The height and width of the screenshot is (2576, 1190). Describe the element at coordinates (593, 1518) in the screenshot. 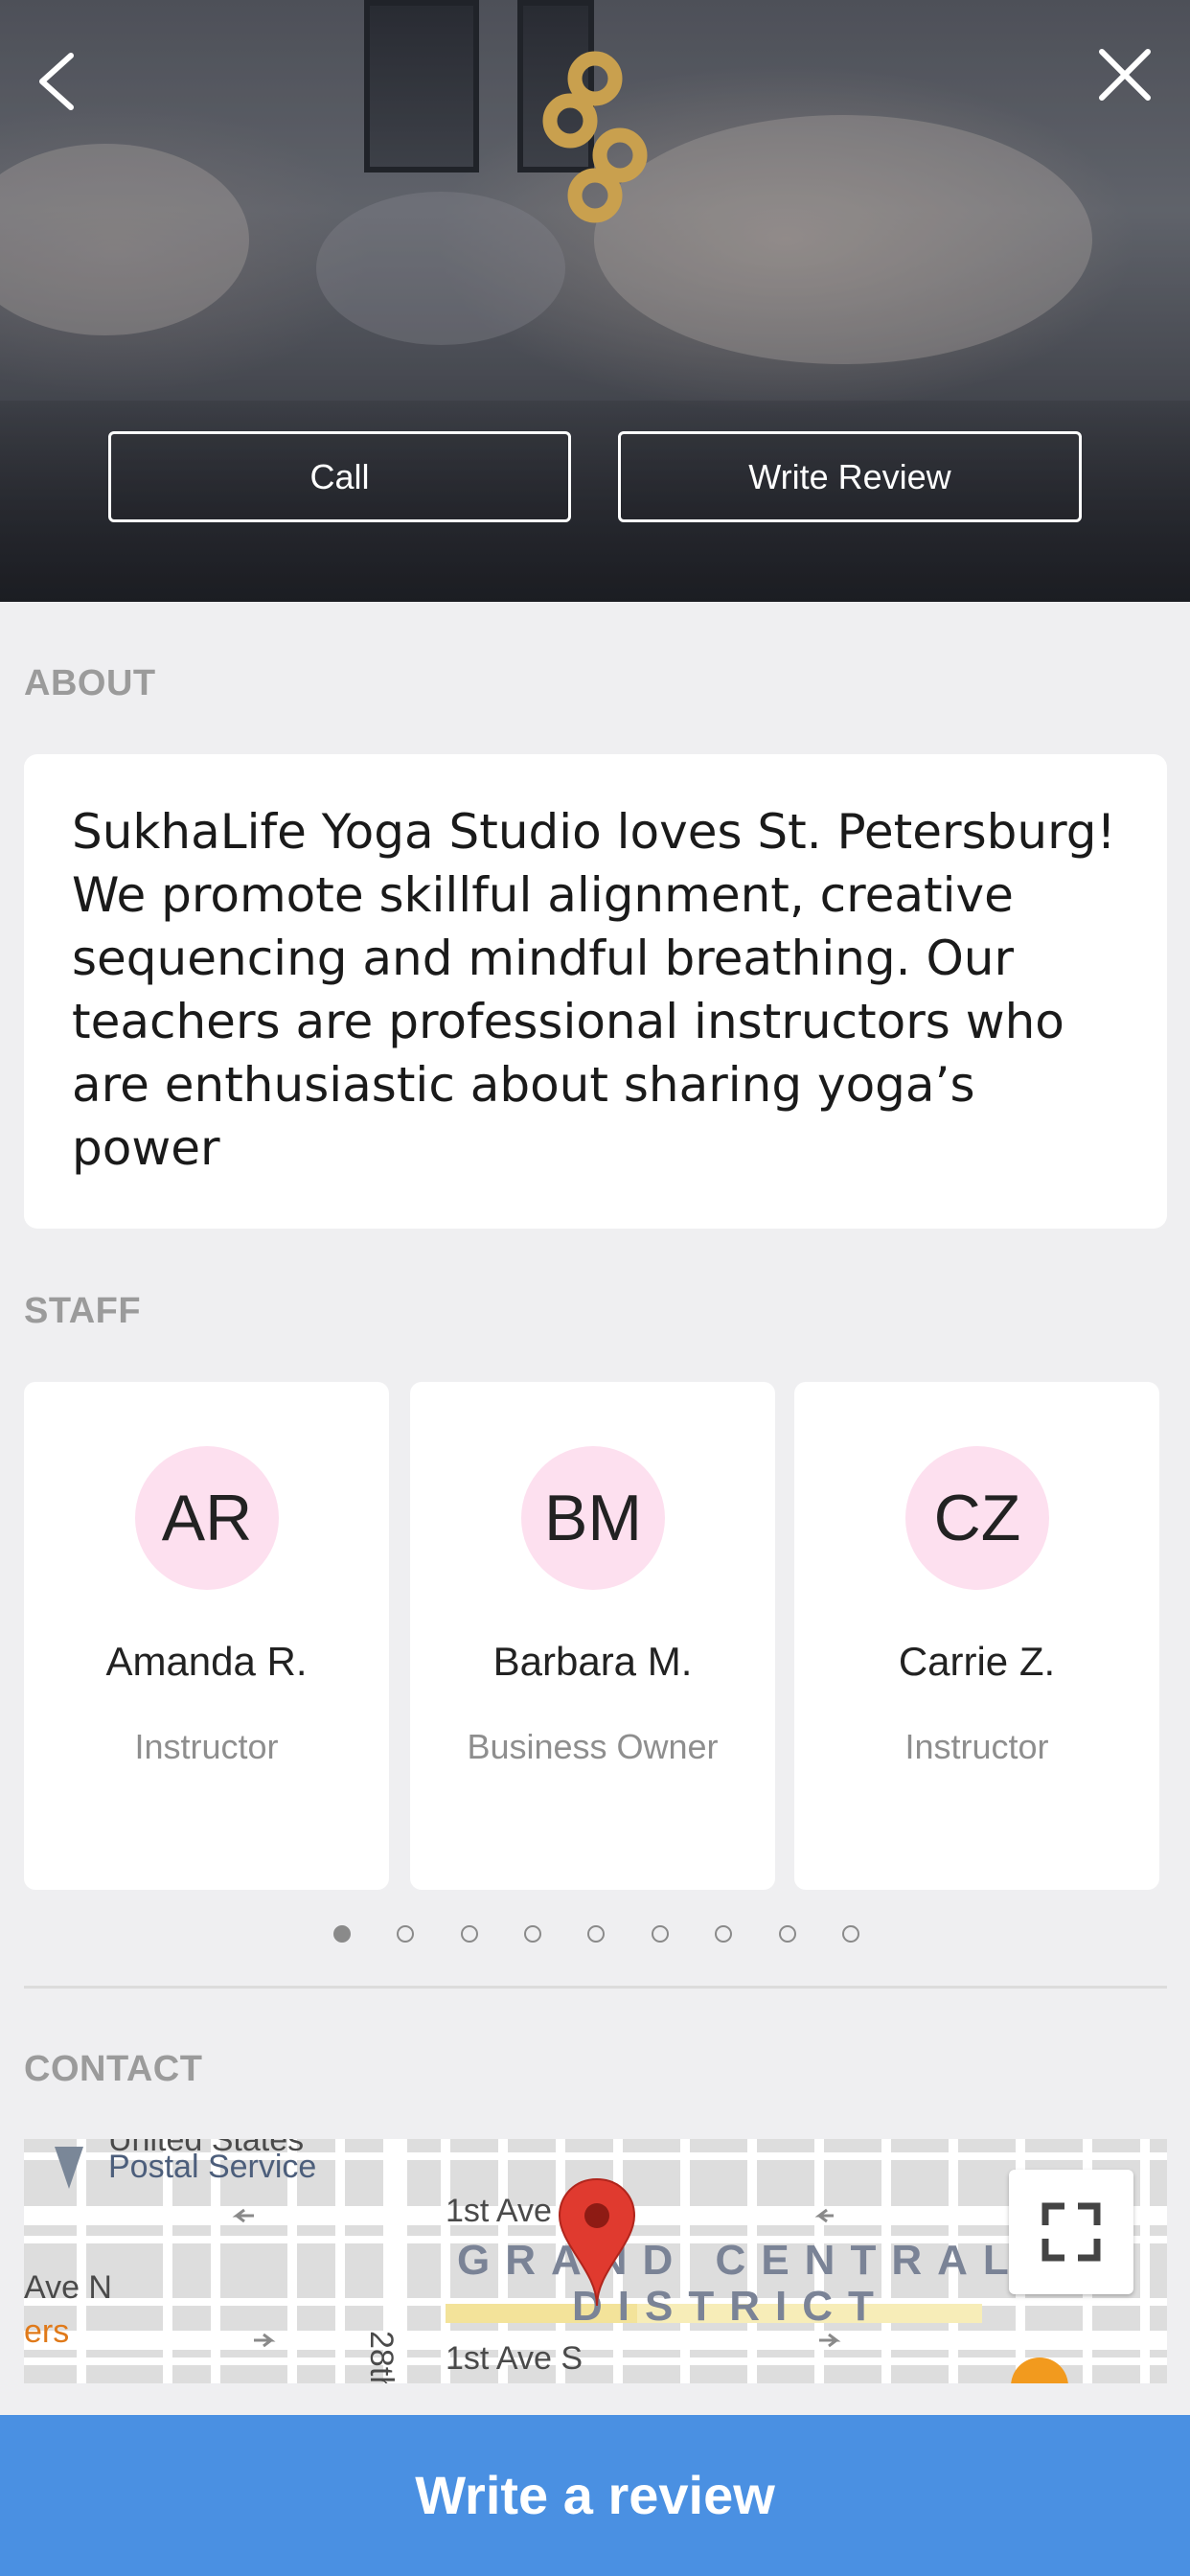

I see `avatar: BM` at that location.